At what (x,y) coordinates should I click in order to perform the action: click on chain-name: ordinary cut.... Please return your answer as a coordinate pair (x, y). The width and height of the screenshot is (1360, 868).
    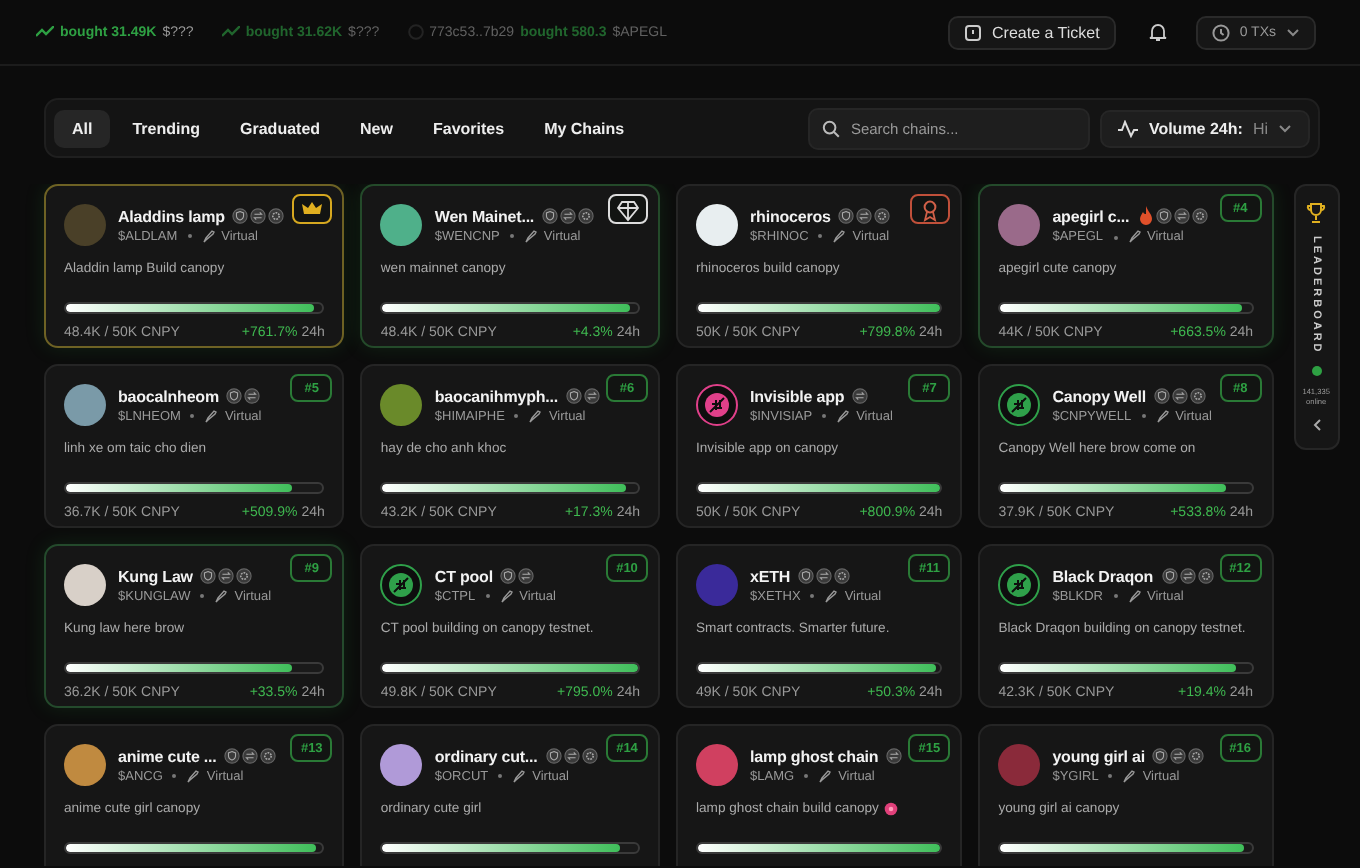
    Looking at the image, I should click on (486, 756).